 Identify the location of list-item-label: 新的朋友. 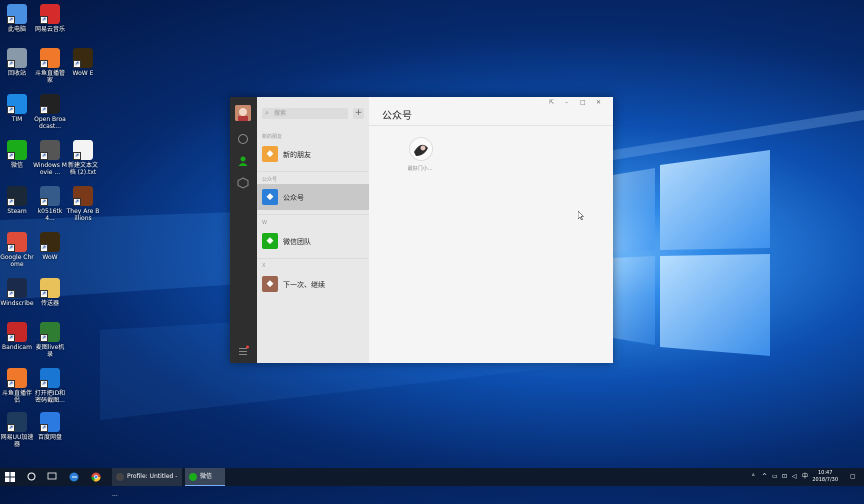
(297, 155).